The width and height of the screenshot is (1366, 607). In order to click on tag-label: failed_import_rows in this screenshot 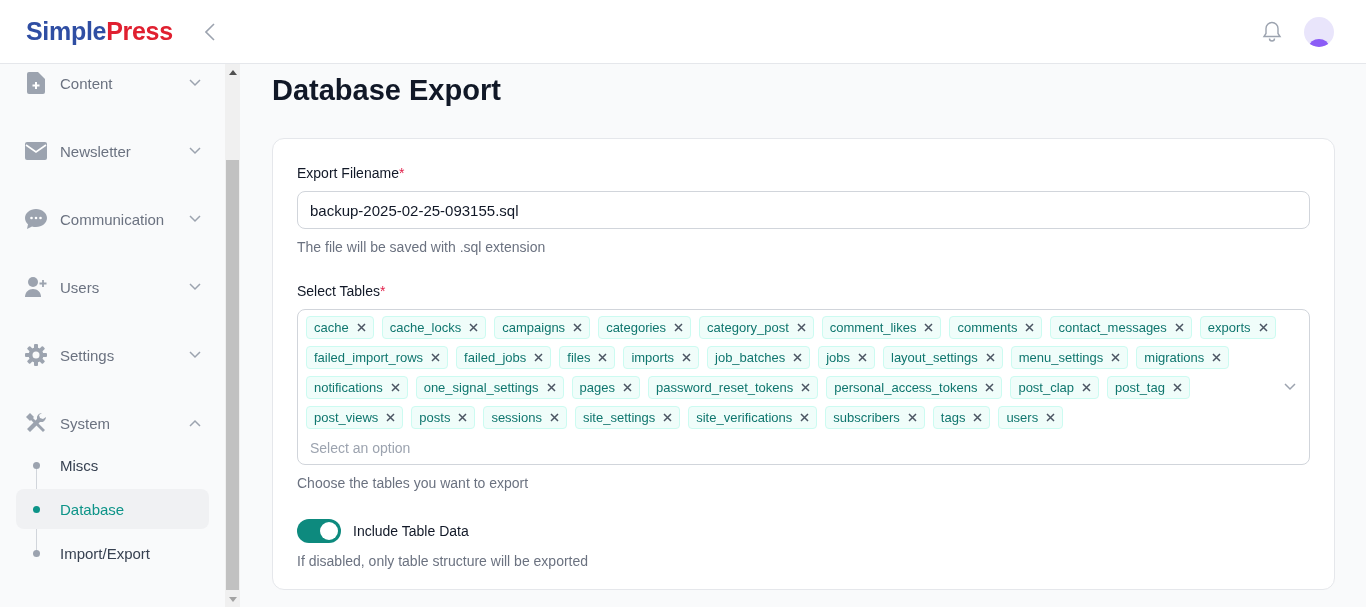, I will do `click(369, 357)`.